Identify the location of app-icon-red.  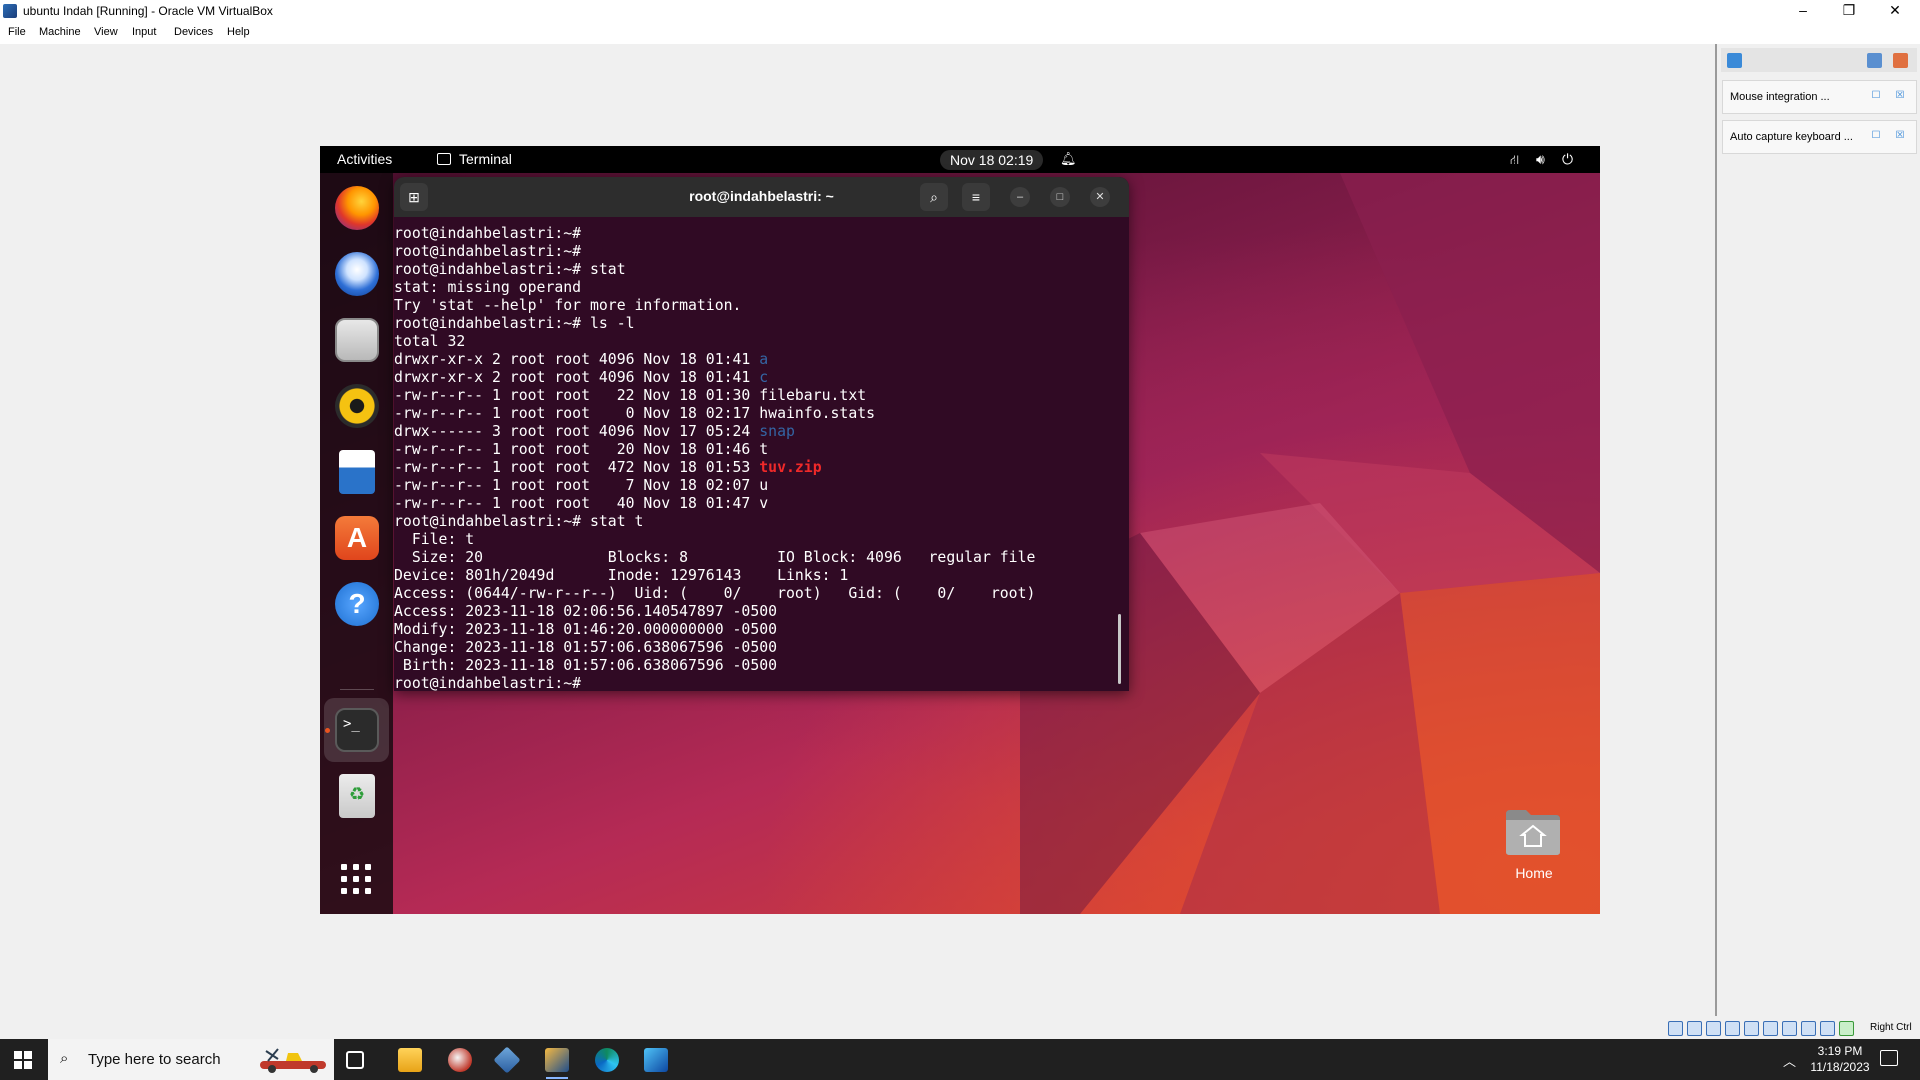
(460, 1060).